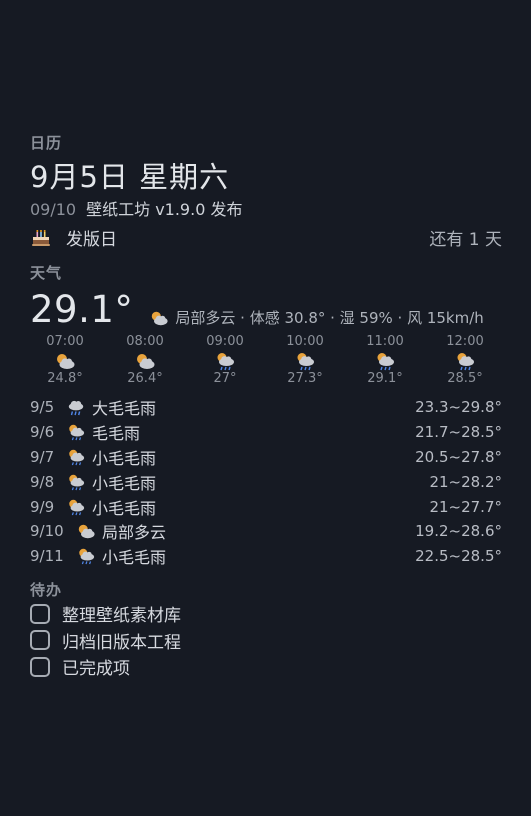 This screenshot has height=816, width=531. I want to click on day-weather: 局部多云, so click(134, 533).